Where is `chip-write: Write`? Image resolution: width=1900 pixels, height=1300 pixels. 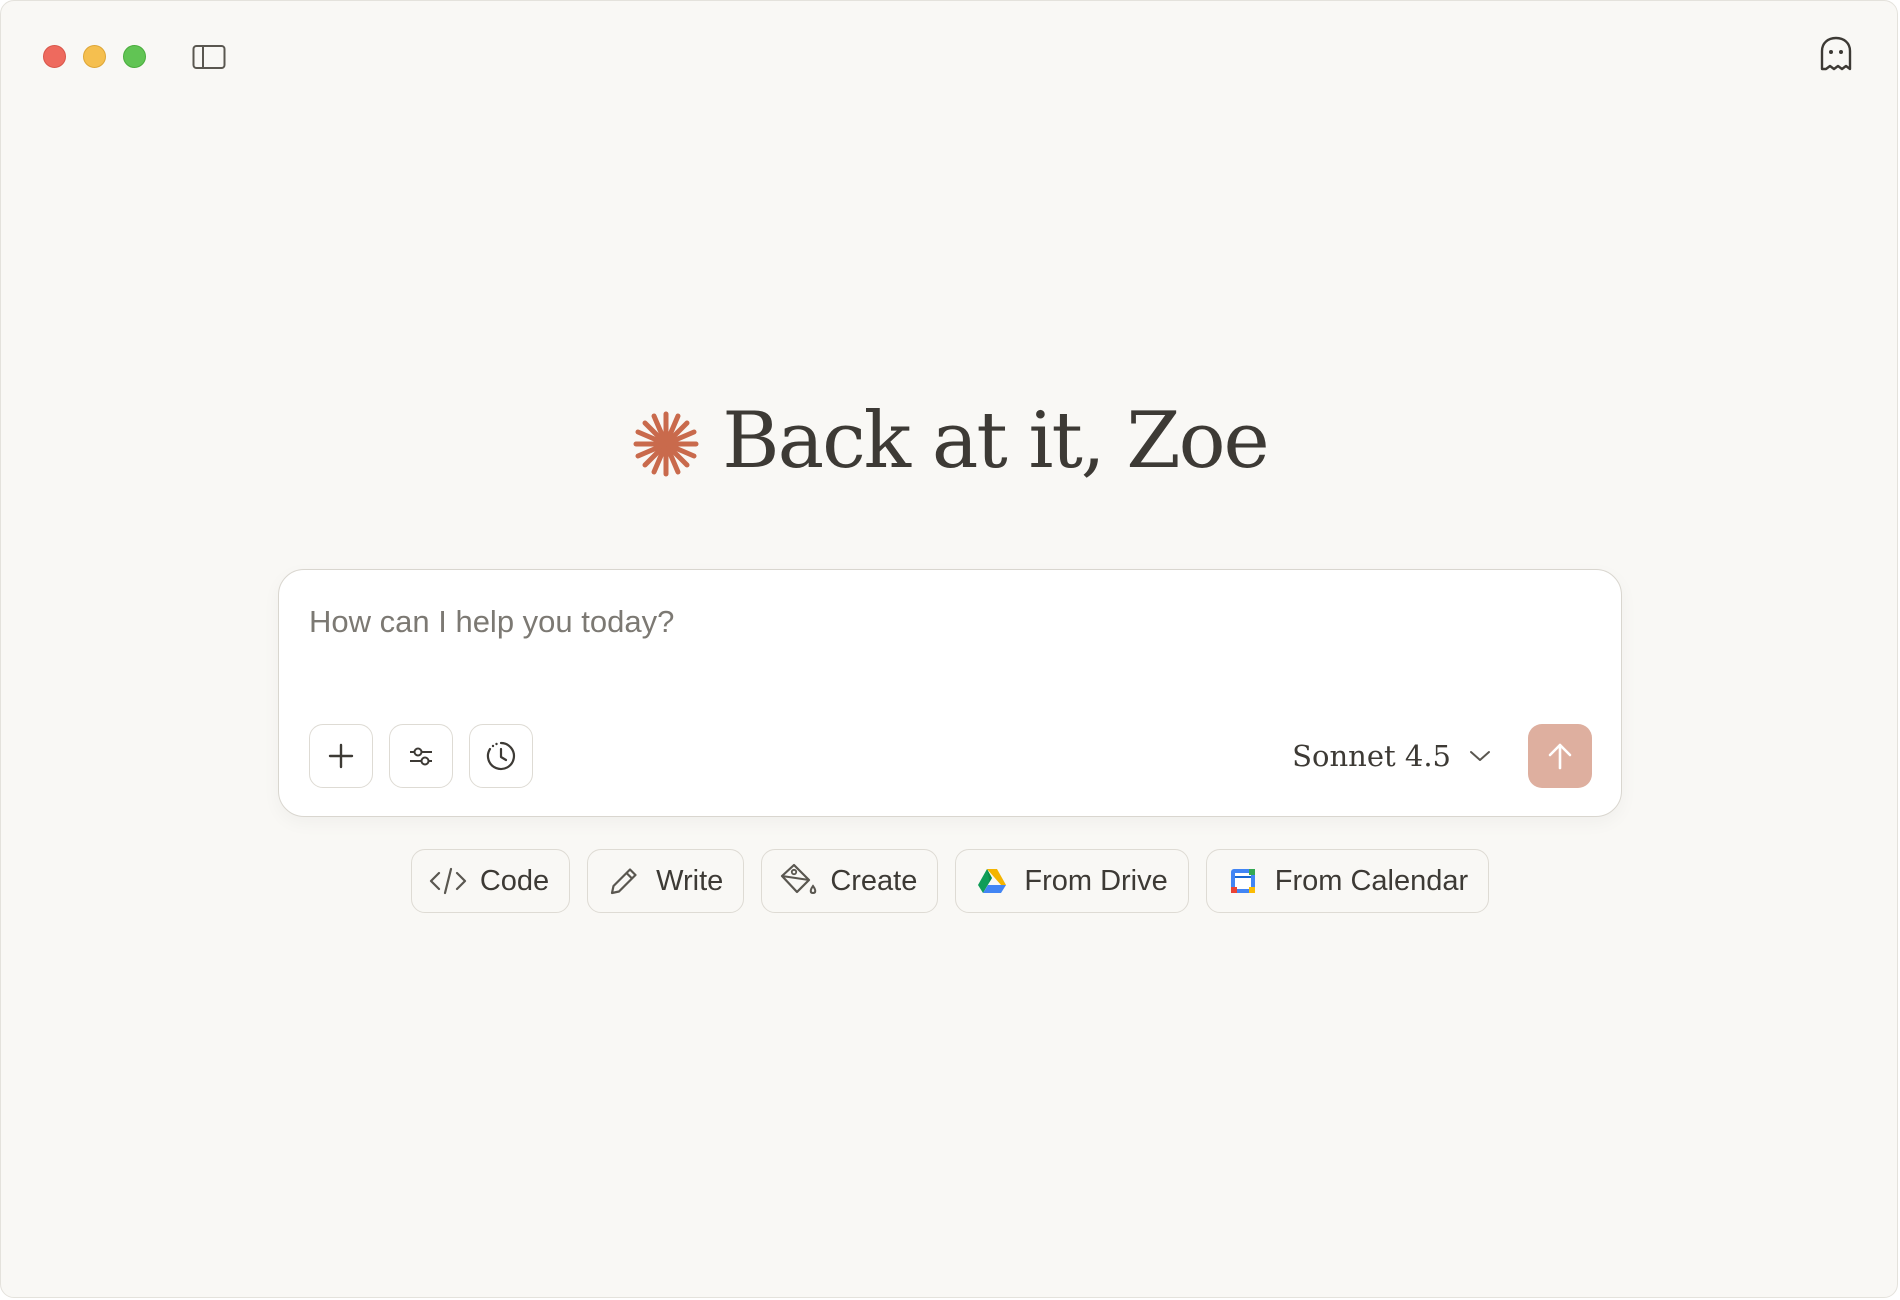
chip-write: Write is located at coordinates (666, 881).